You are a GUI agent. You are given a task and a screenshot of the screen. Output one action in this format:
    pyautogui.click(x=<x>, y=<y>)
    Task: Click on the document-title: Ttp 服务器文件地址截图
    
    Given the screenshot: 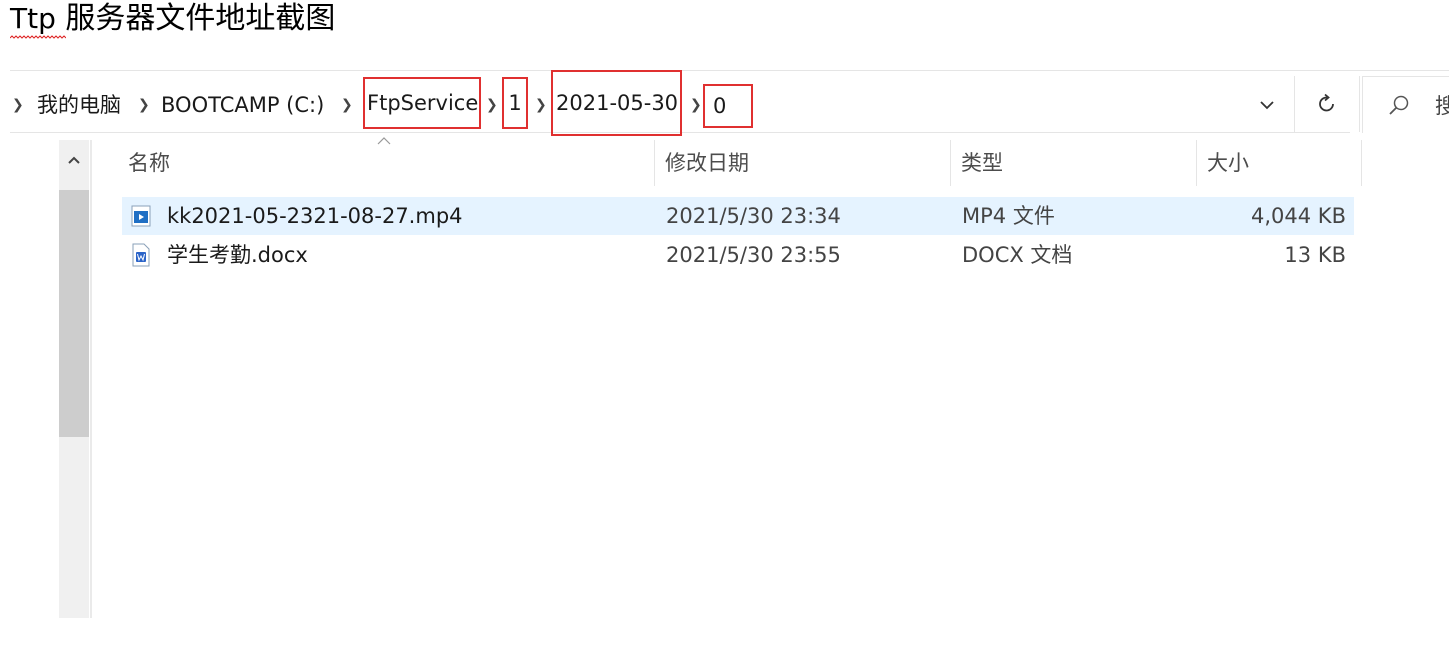 What is the action you would take?
    pyautogui.click(x=172, y=20)
    